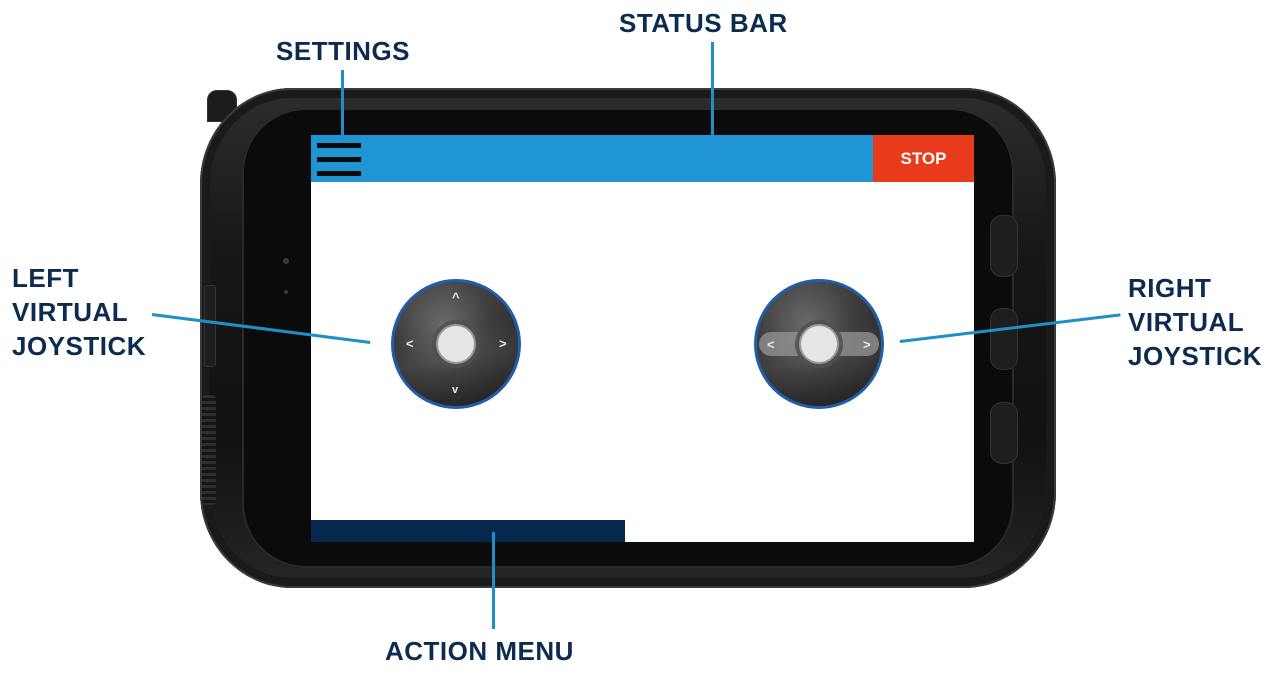  I want to click on right-joystick-callout: RIGHT VIRTUAL JOYSTICK, so click(1195, 322).